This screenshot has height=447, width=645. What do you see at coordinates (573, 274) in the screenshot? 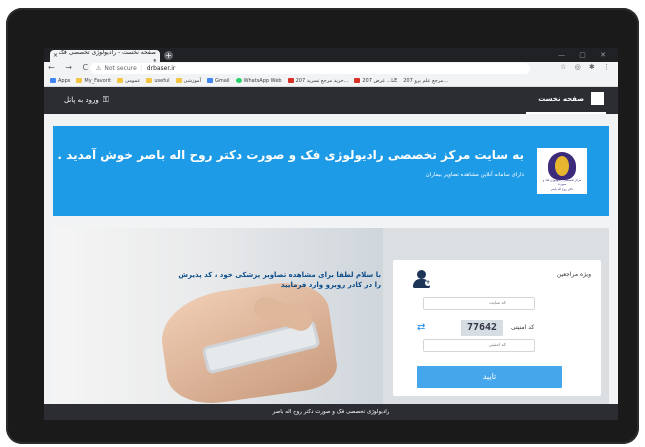
I see `card-title: ویژه مراجعین` at bounding box center [573, 274].